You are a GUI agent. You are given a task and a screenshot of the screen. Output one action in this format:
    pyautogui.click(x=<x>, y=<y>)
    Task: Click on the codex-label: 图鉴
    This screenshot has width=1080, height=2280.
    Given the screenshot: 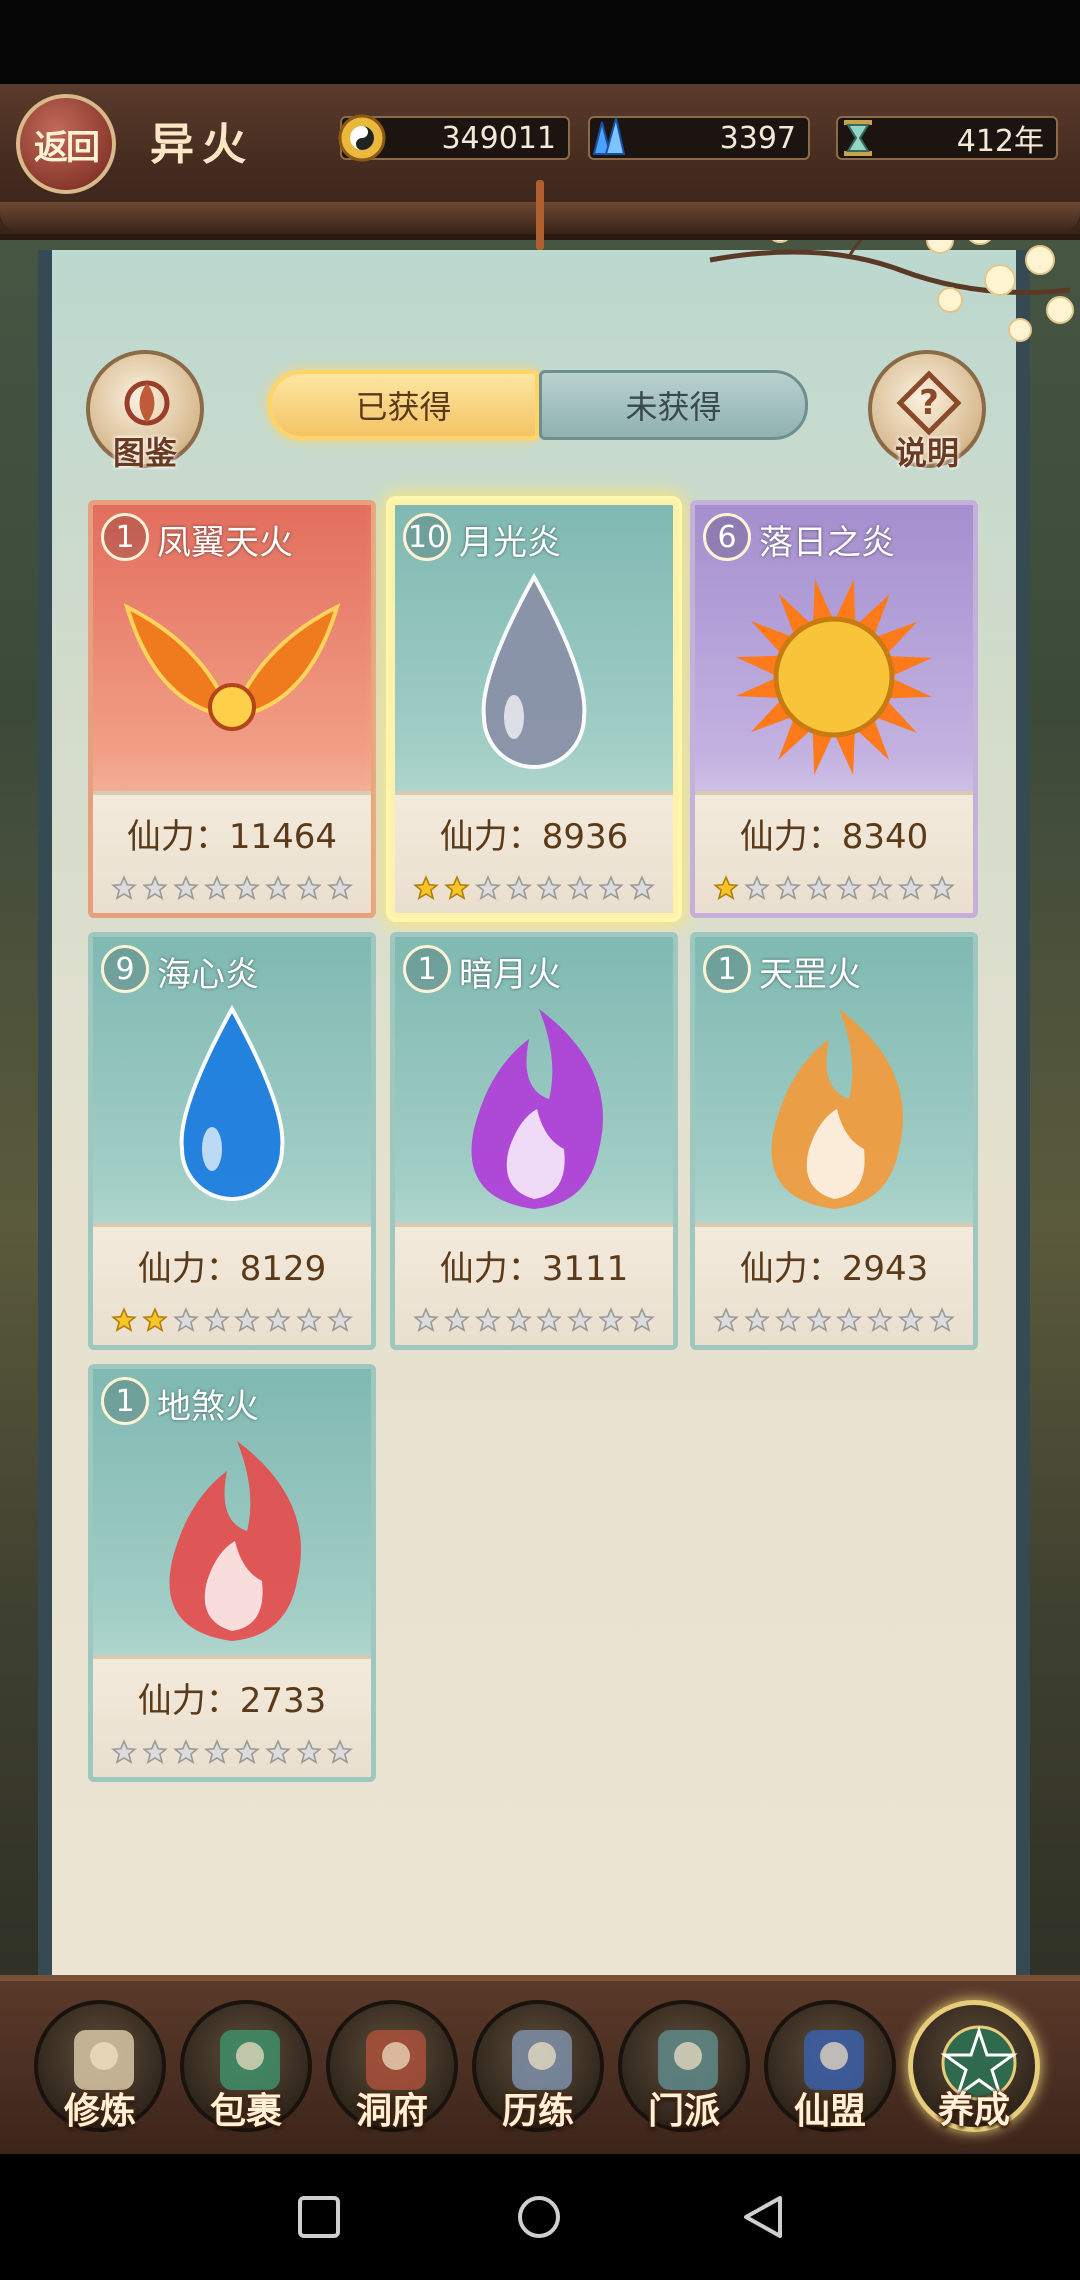 What is the action you would take?
    pyautogui.click(x=144, y=453)
    